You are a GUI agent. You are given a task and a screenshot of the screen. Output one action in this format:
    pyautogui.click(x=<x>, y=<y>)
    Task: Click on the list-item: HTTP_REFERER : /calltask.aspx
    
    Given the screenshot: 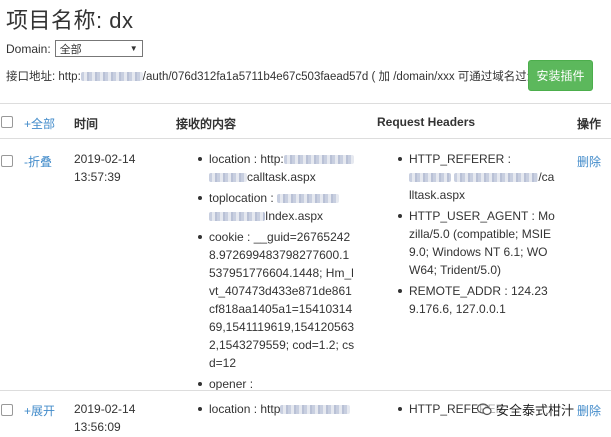 What is the action you would take?
    pyautogui.click(x=475, y=177)
    